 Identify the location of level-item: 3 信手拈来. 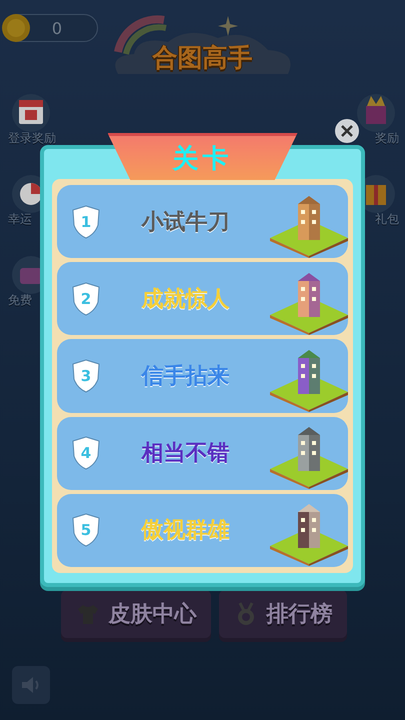
(202, 376).